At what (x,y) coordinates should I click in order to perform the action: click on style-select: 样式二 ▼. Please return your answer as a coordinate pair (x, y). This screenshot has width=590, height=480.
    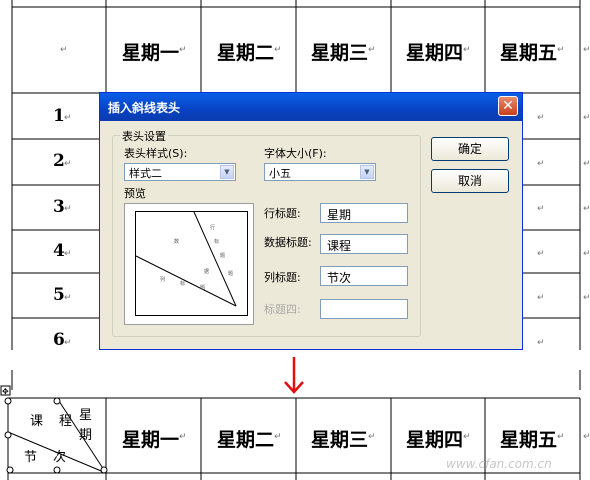
    Looking at the image, I should click on (180, 172).